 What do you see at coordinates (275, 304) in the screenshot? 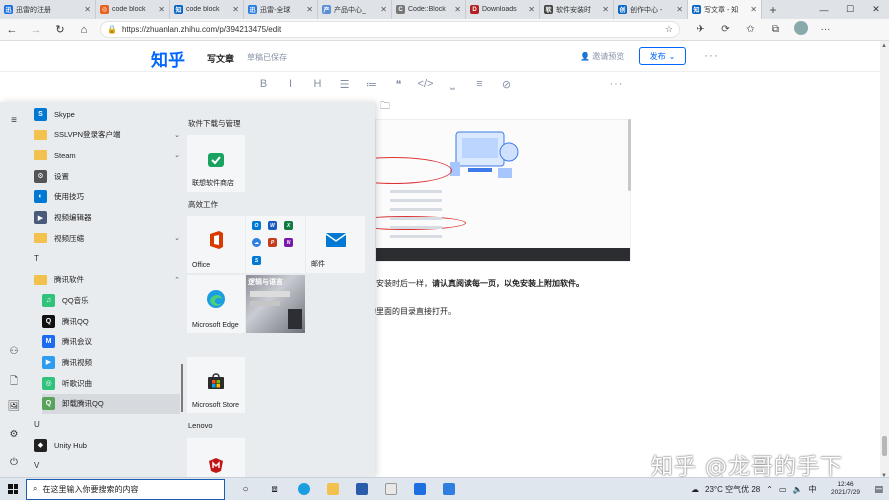
I see `tile-photos: 逻辑与语言` at bounding box center [275, 304].